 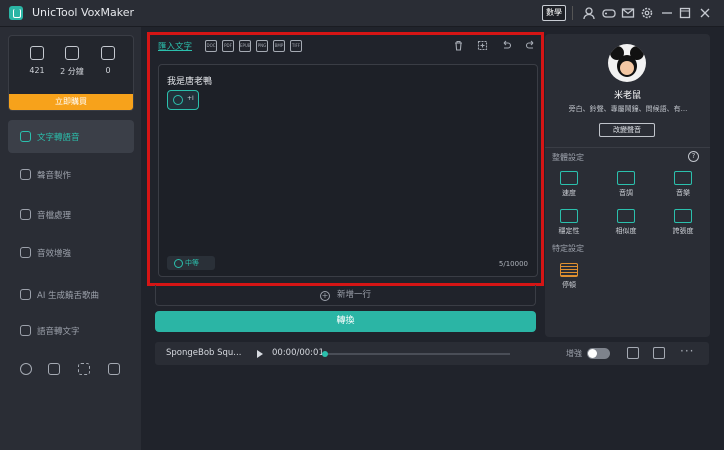 What do you see at coordinates (609, 13) in the screenshot?
I see `gamepad-icon` at bounding box center [609, 13].